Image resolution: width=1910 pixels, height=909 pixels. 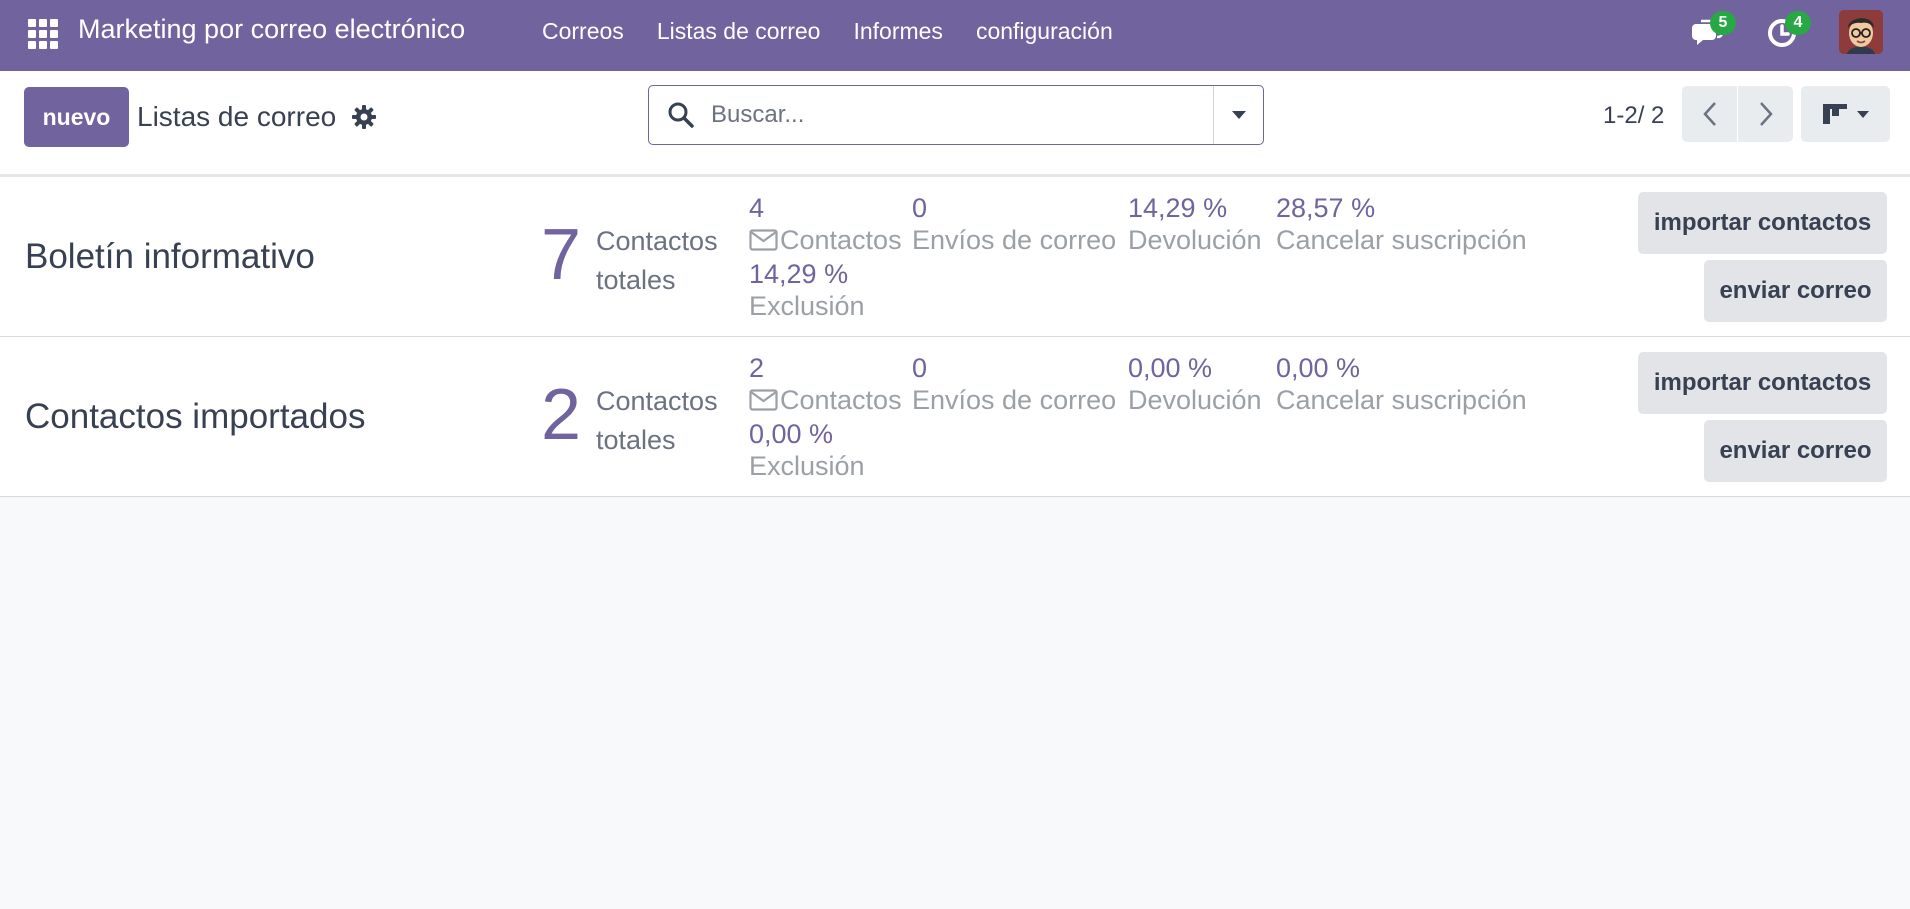 What do you see at coordinates (364, 117) in the screenshot?
I see `gear-icon` at bounding box center [364, 117].